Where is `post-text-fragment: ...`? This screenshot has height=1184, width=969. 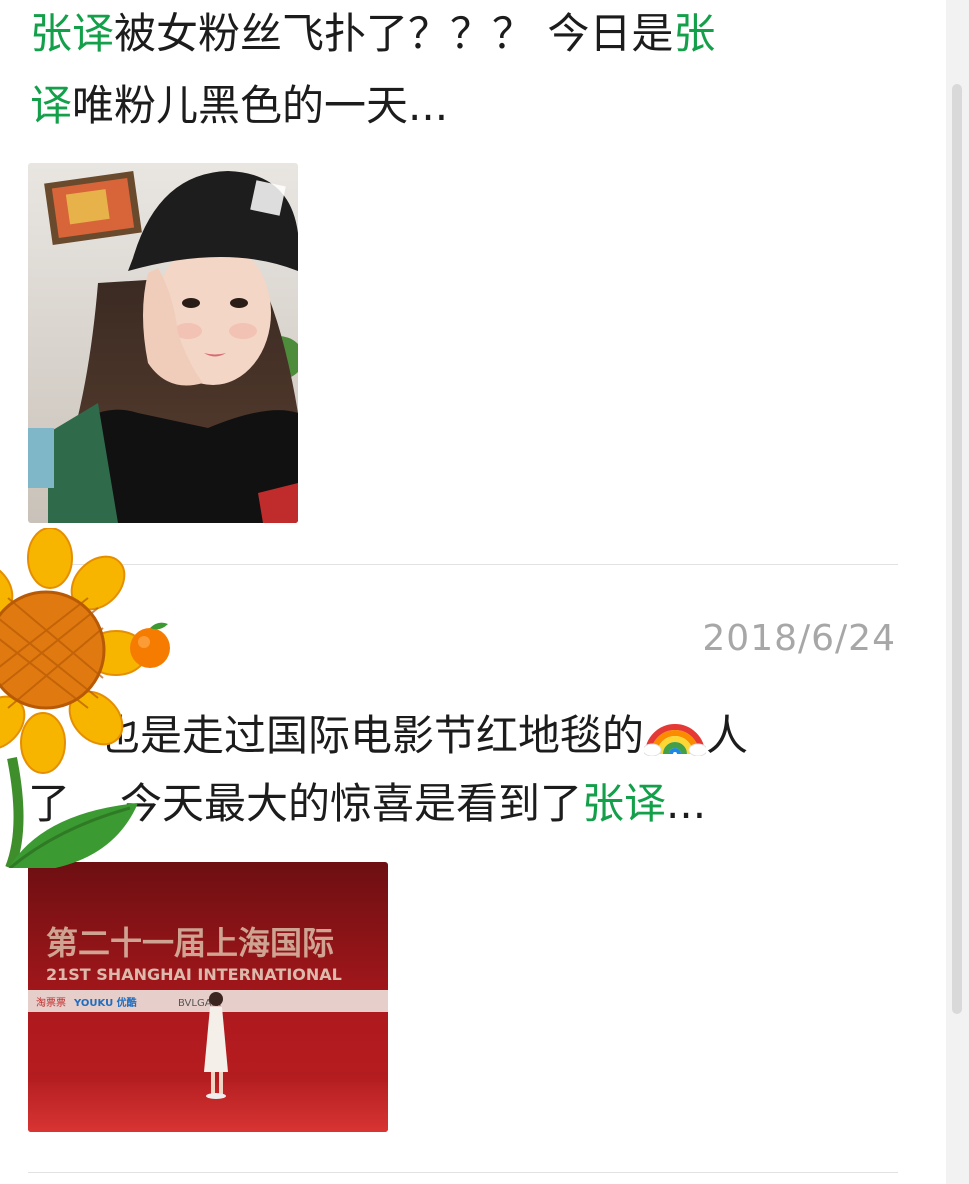
post-text-fragment: ... is located at coordinates (686, 803).